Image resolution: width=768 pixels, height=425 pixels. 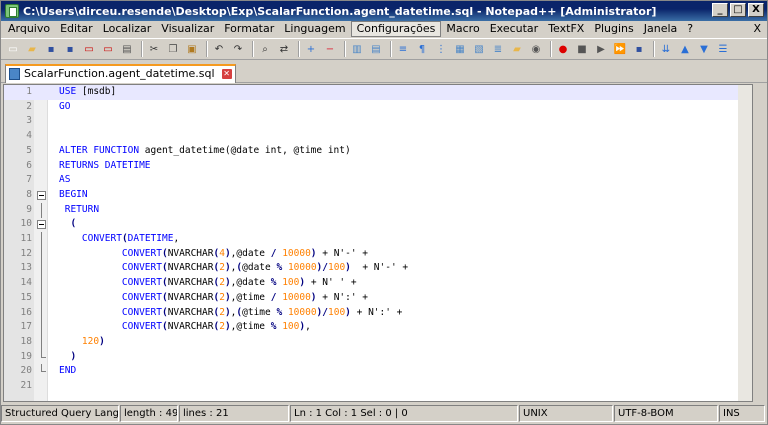 I want to click on tab-sql-file: ScalarFunction.agent_datetime.sql ✕, so click(x=120, y=73).